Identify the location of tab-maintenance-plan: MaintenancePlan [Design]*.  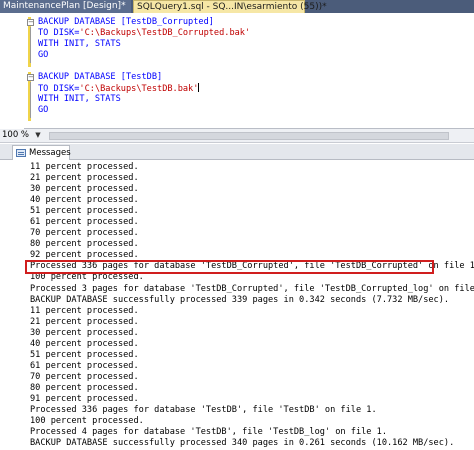
(65, 6).